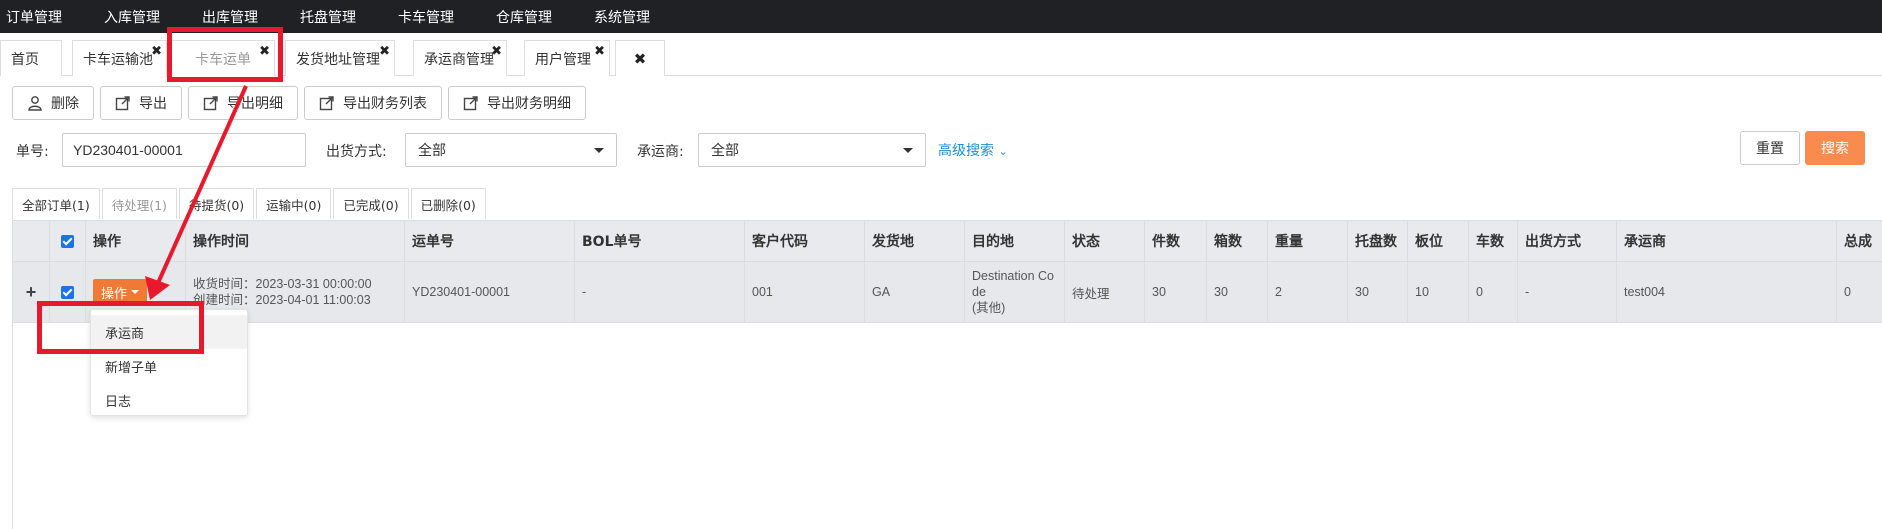  I want to click on create-time: 创建时间：2023-04-01 11:00:03, so click(282, 300).